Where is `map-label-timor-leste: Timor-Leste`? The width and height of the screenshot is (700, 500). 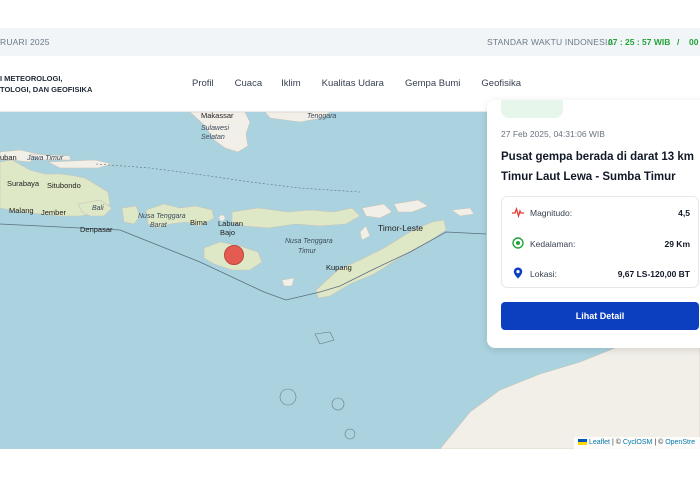
map-label-timor-leste: Timor-Leste is located at coordinates (401, 228).